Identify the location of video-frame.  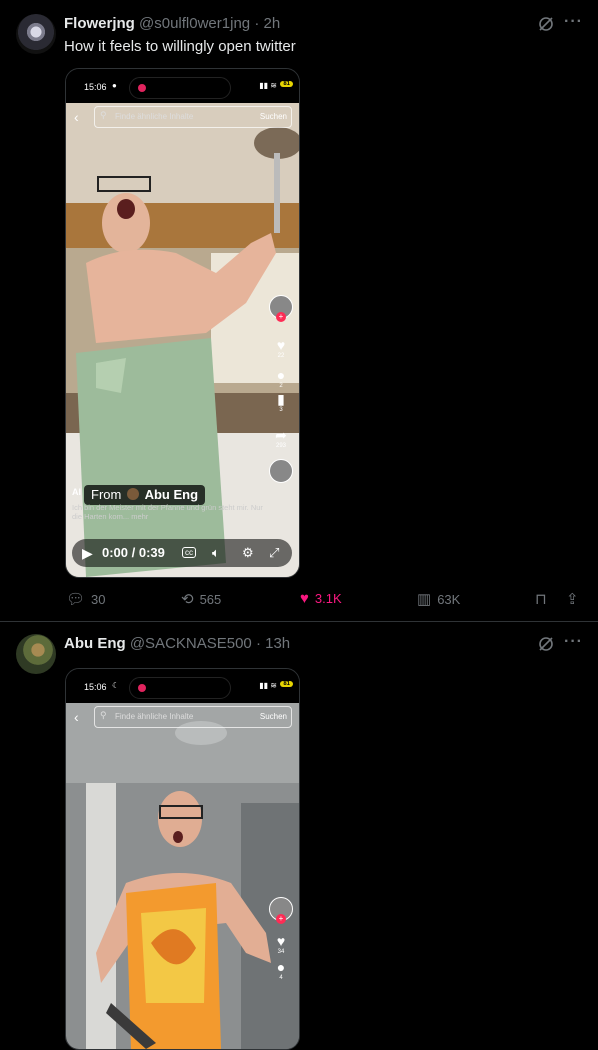
(182, 876).